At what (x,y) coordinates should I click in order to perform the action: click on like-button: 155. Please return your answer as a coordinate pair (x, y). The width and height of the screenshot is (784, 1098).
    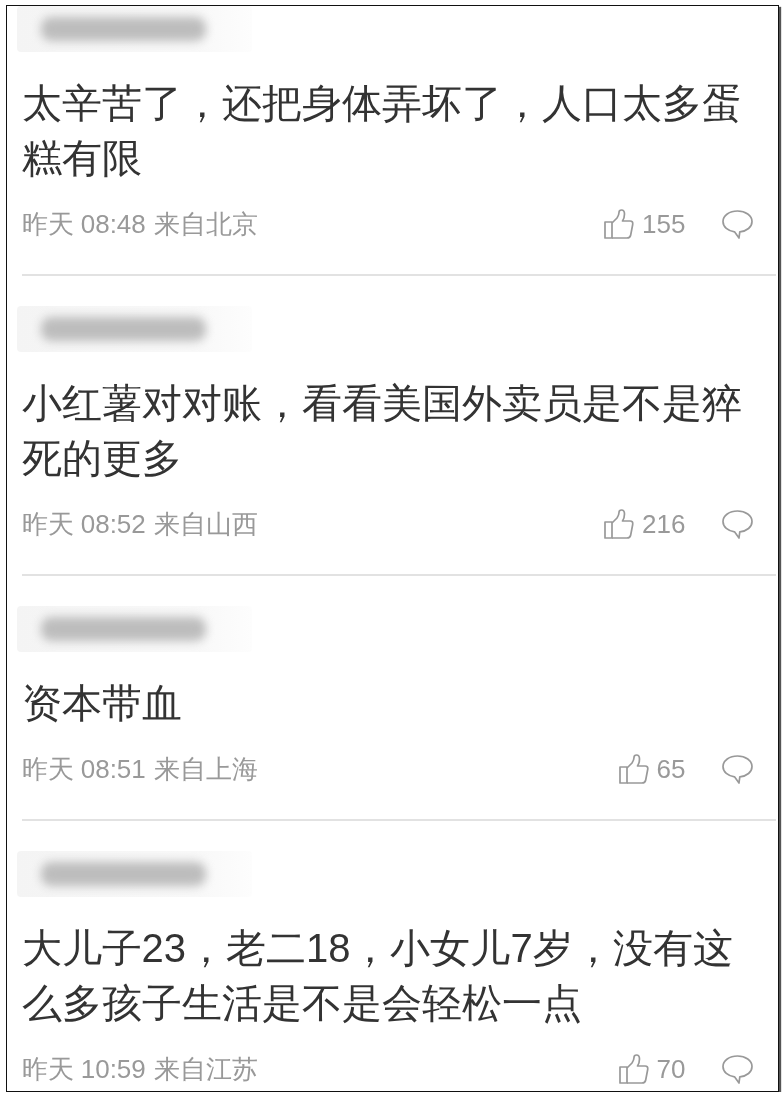
    Looking at the image, I should click on (645, 224).